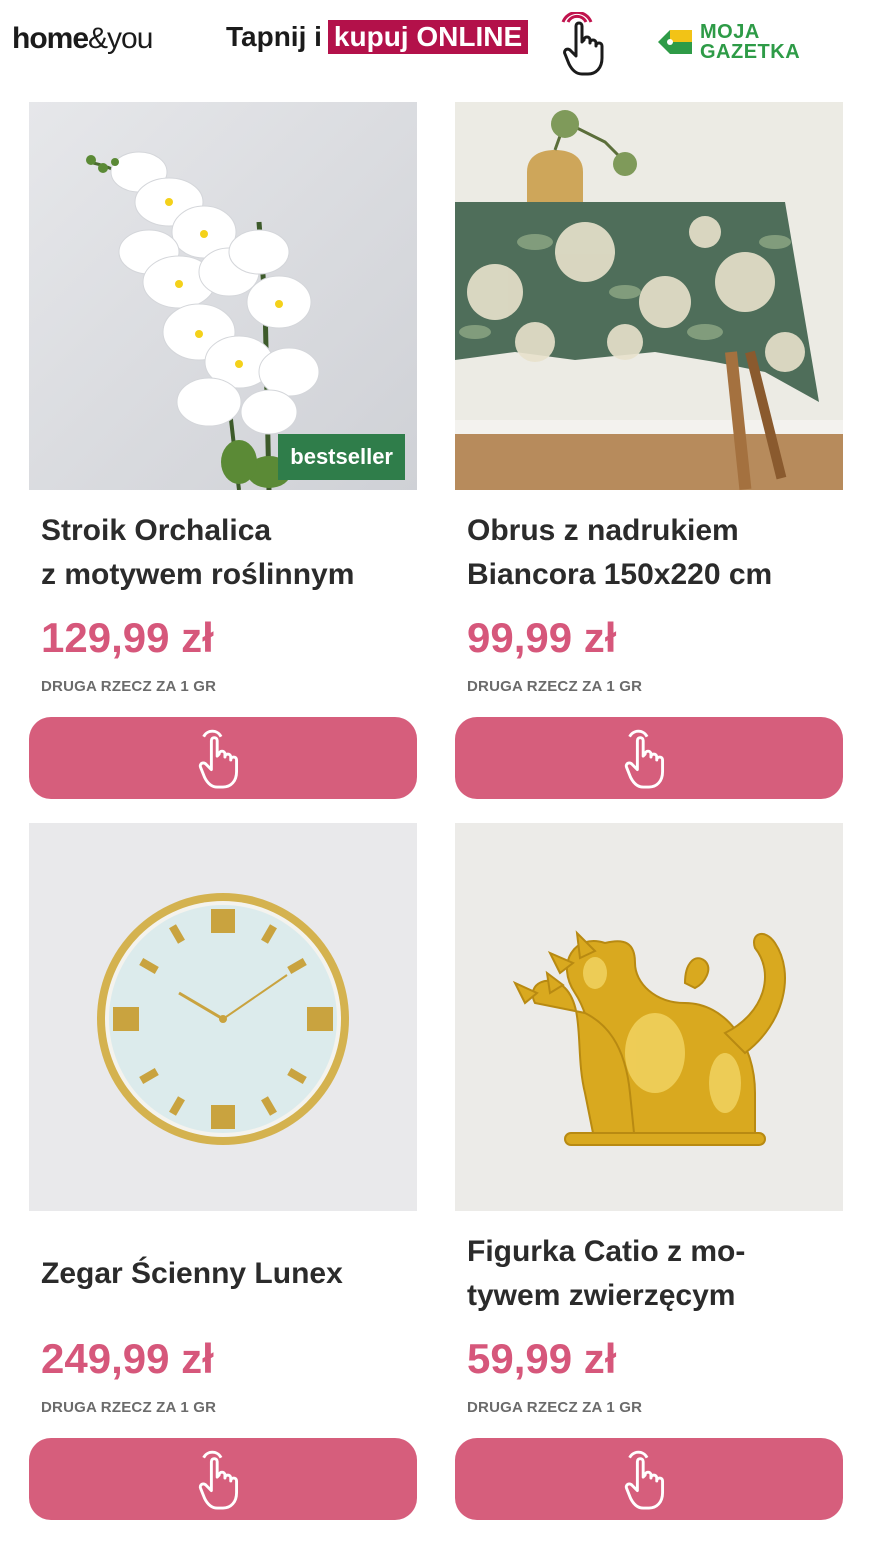 The width and height of the screenshot is (872, 1550). I want to click on tap-to-buy-online-banner: Tapnij i kupuj ONLINE, so click(377, 37).